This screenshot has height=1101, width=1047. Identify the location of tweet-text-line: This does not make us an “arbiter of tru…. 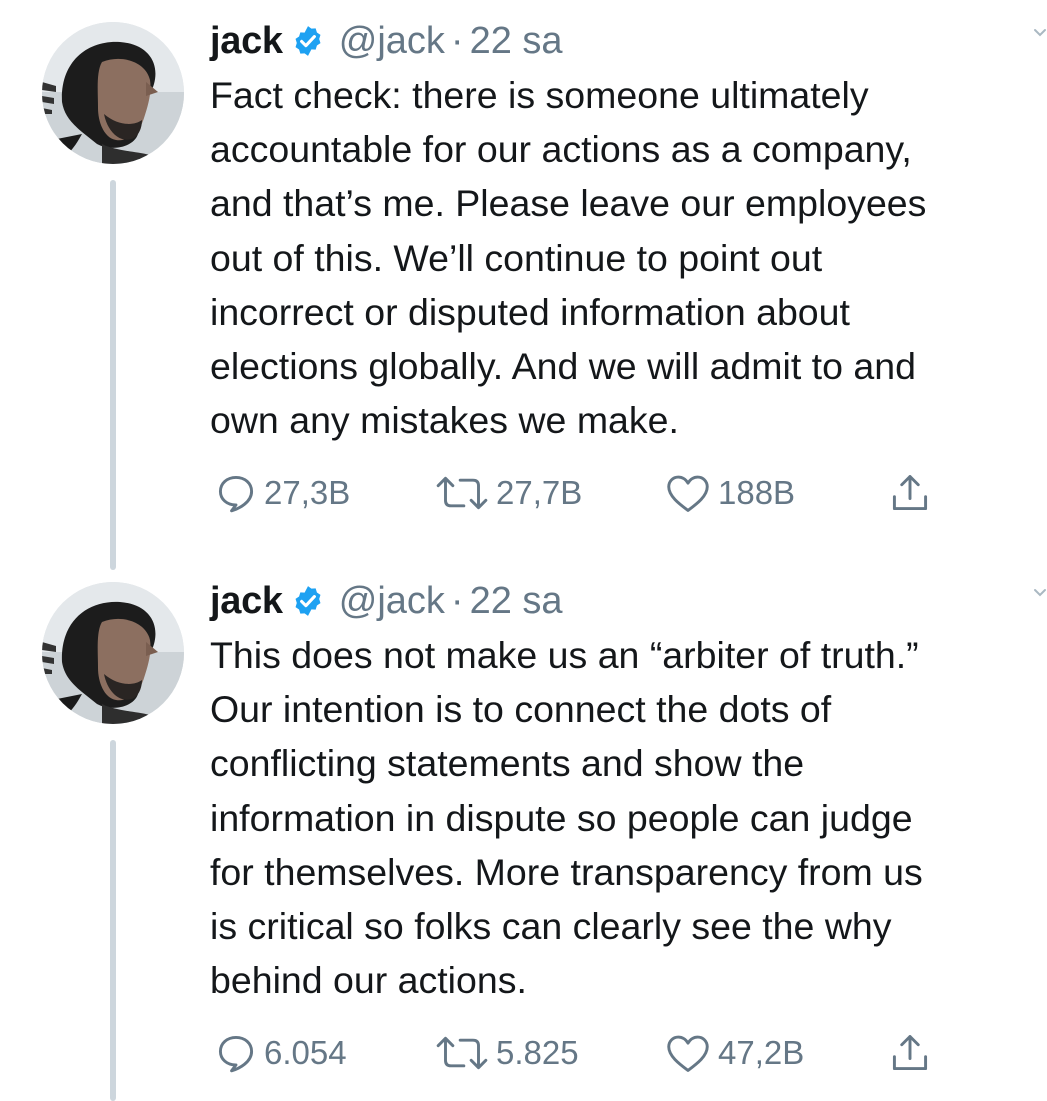
(564, 655).